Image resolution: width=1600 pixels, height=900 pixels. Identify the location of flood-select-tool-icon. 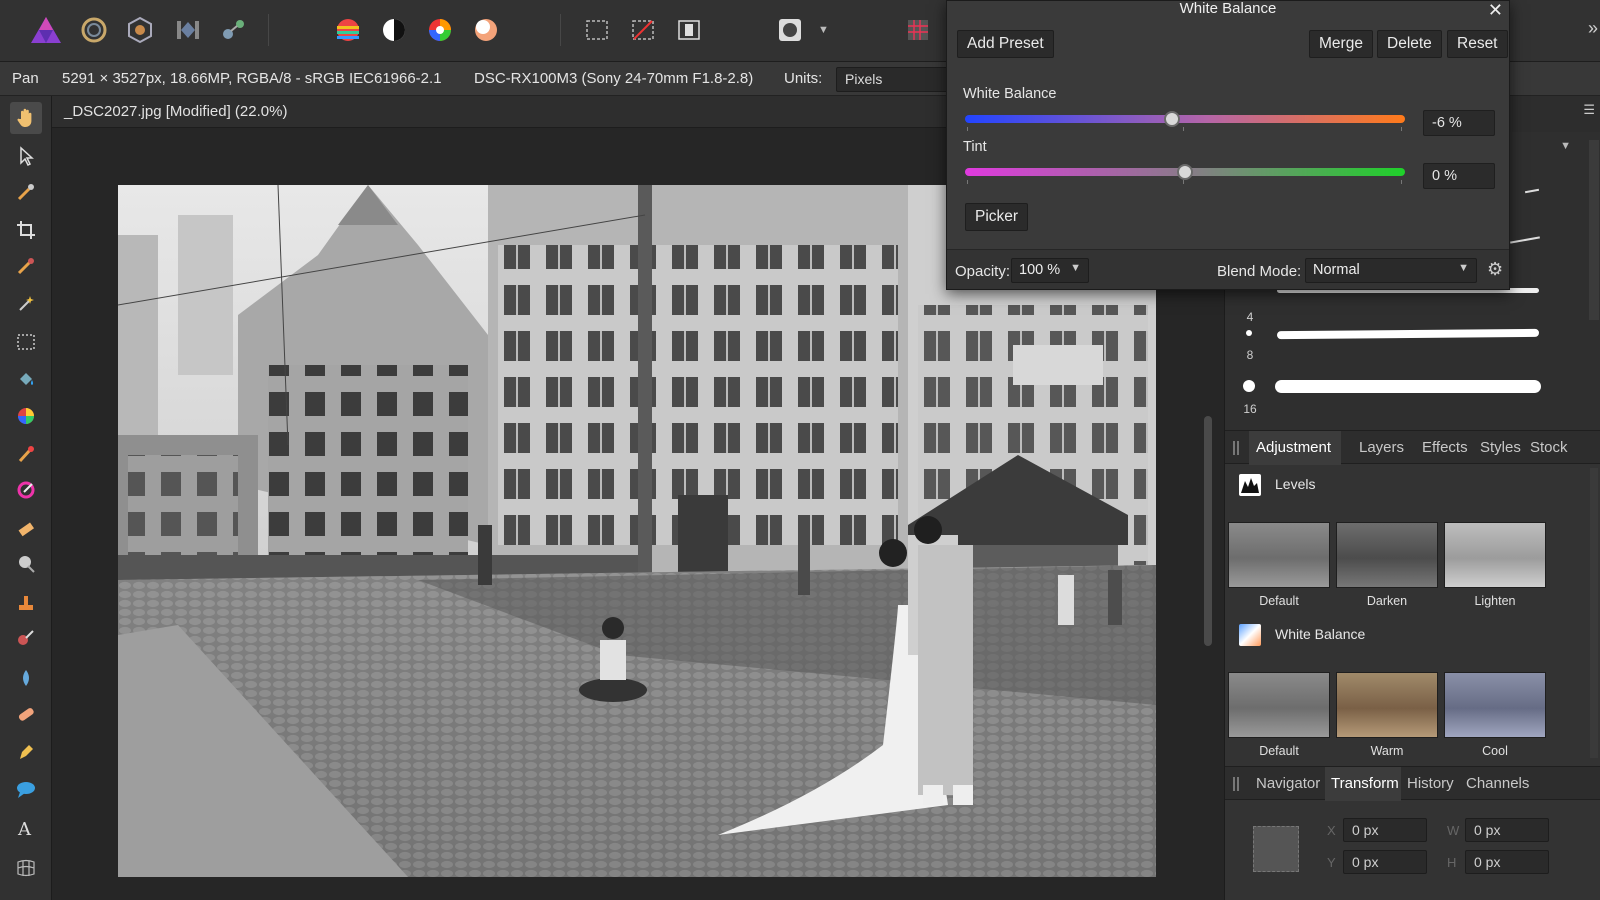
(26, 304).